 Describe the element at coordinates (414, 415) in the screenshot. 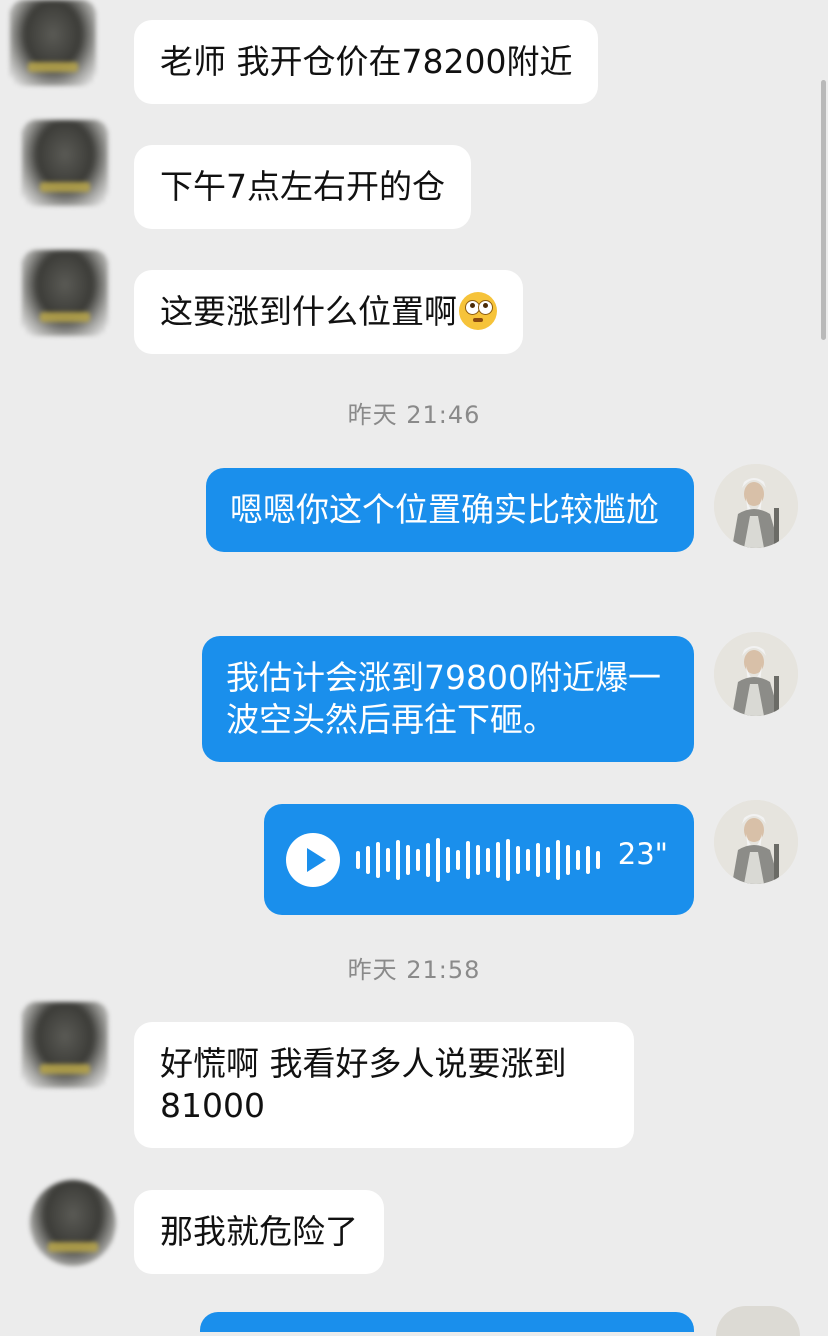

I see `timestamp: 昨天 21:46` at that location.